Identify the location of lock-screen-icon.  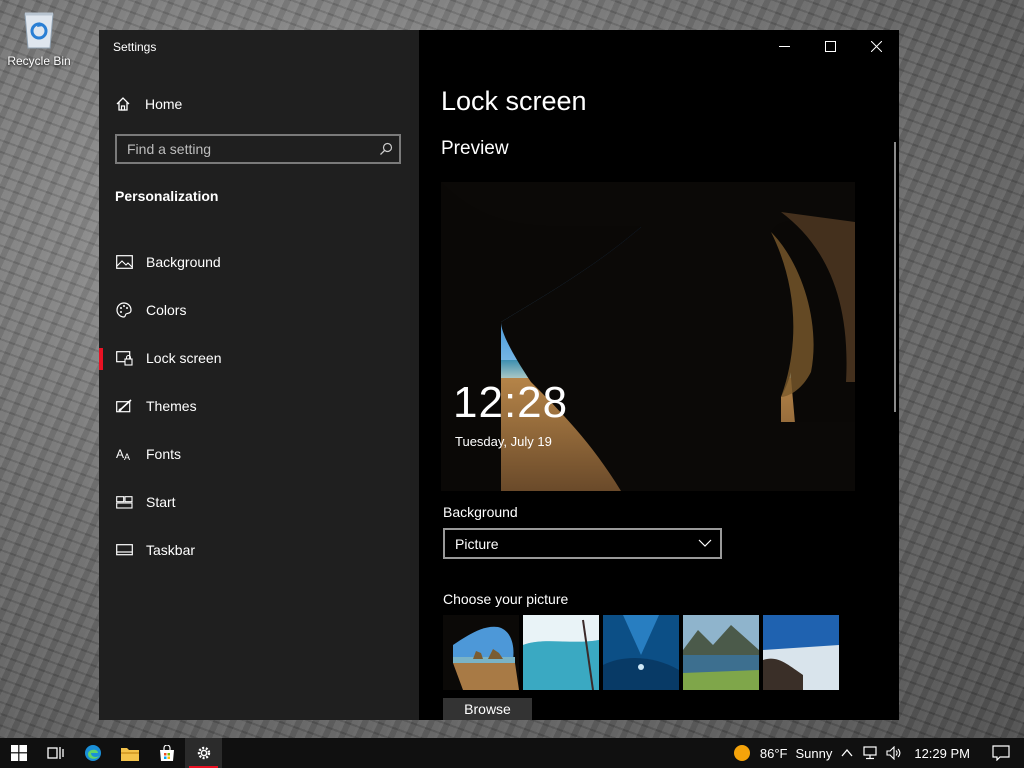
(124, 358).